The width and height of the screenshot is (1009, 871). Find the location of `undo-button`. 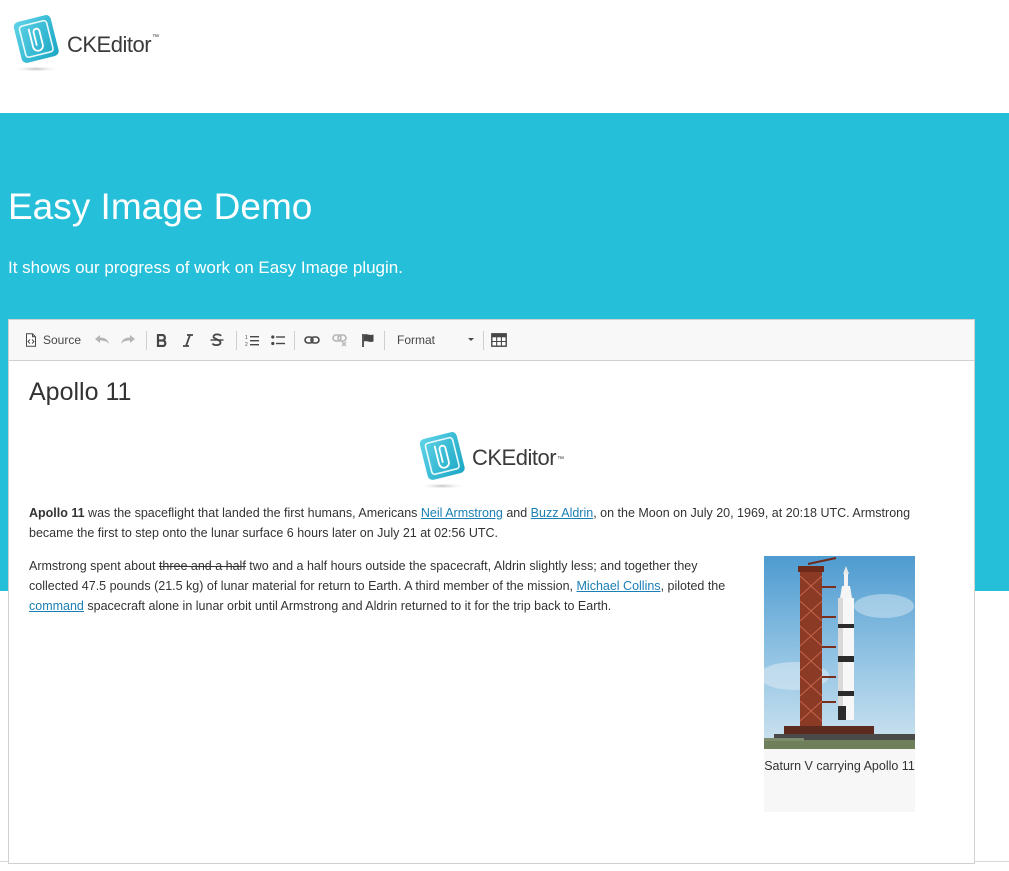

undo-button is located at coordinates (102, 340).